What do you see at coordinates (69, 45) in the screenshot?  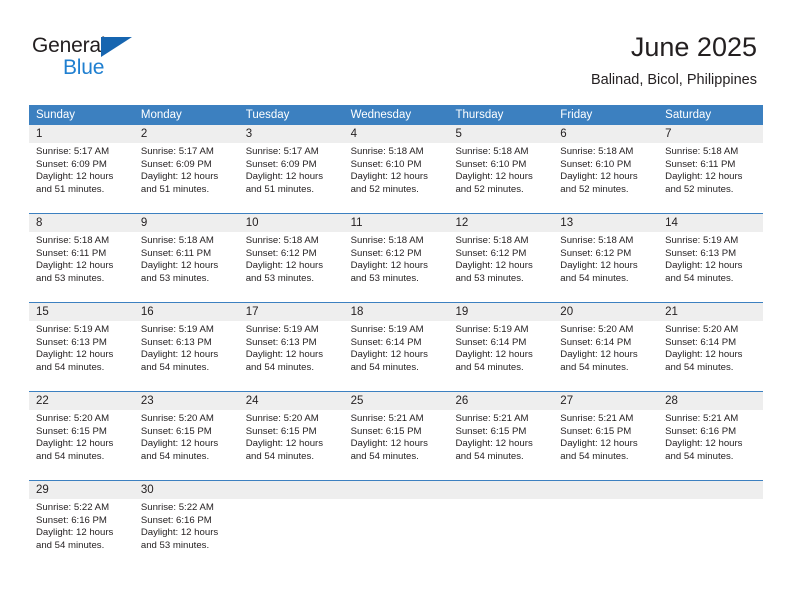 I see `brand-name-general: General` at bounding box center [69, 45].